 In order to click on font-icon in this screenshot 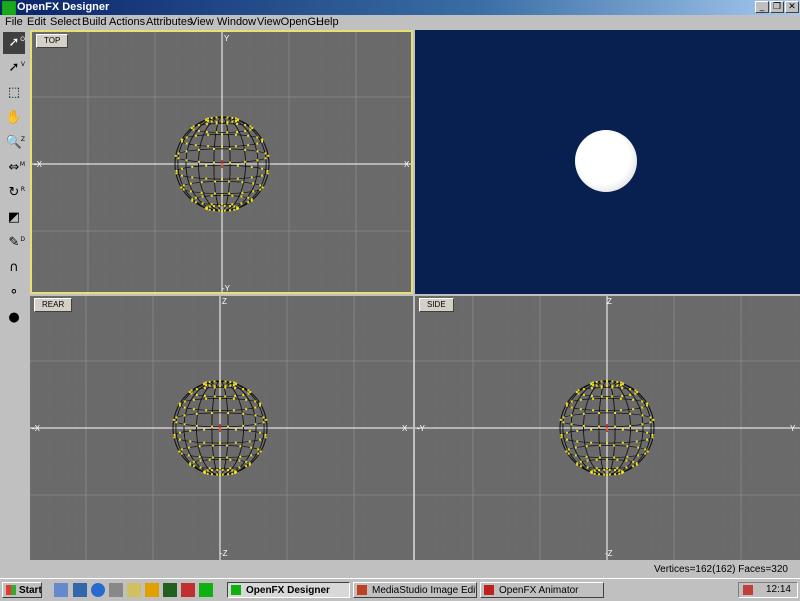, I will do `click(188, 590)`.